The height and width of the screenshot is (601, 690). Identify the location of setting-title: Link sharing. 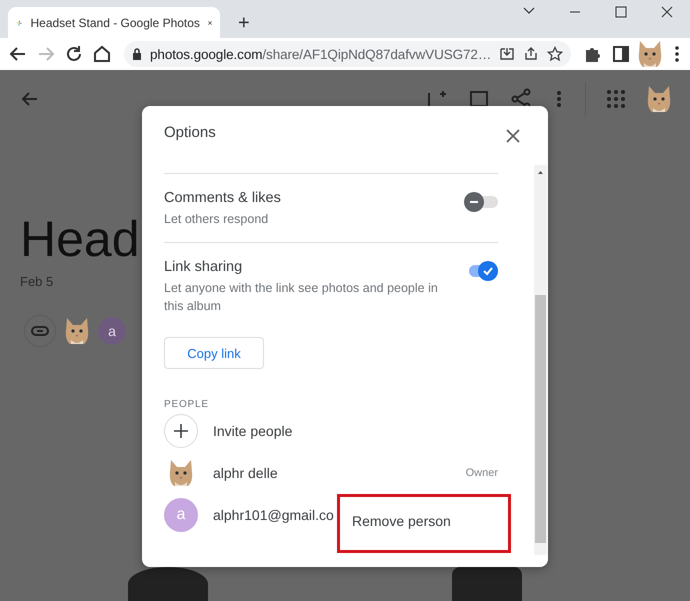
(204, 267).